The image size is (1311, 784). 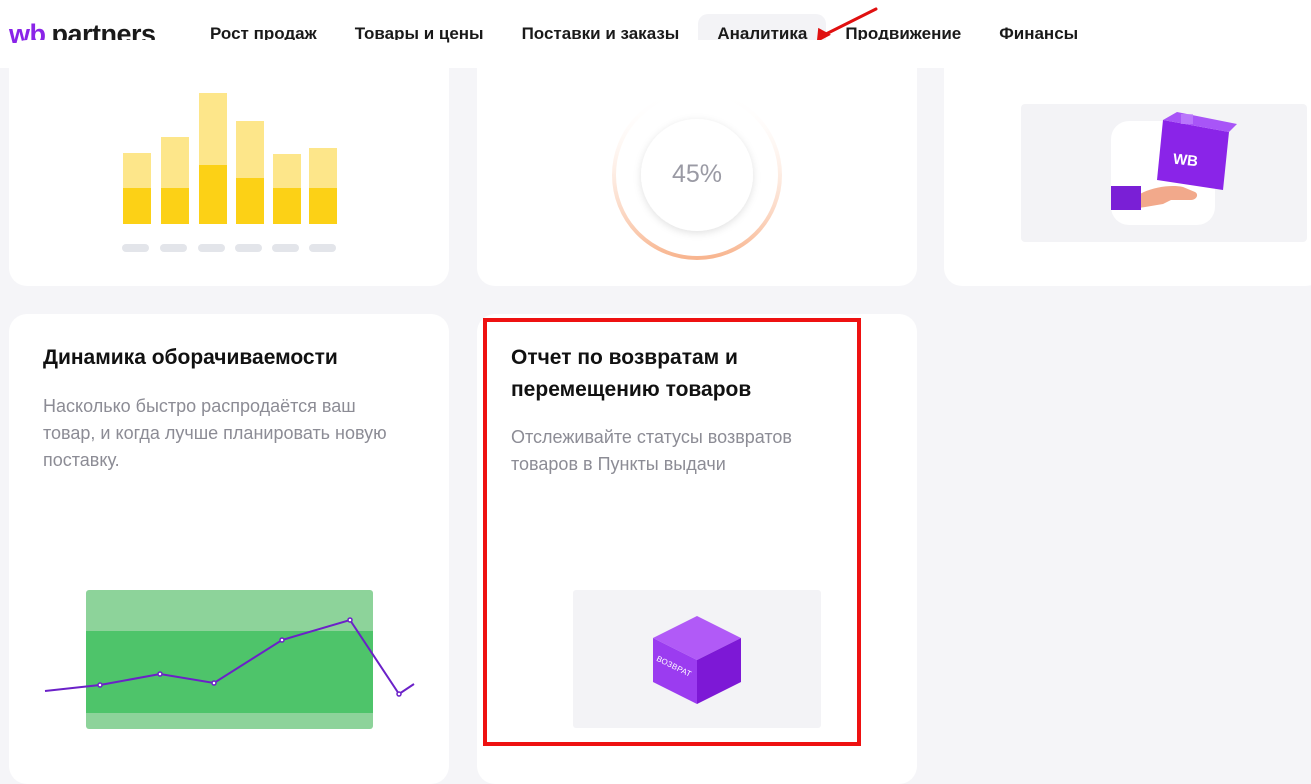 I want to click on annotation-arrow-icon, so click(x=847, y=25).